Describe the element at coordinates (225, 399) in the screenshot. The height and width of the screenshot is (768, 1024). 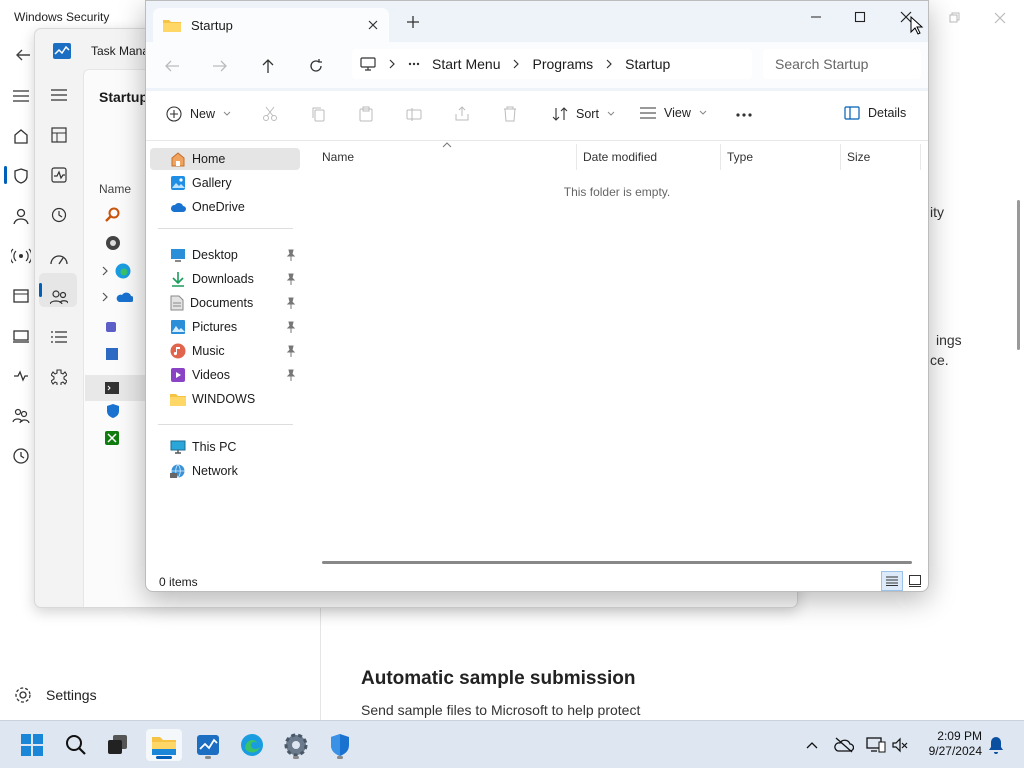
I see `nav-item-windows: WINDOWS` at that location.